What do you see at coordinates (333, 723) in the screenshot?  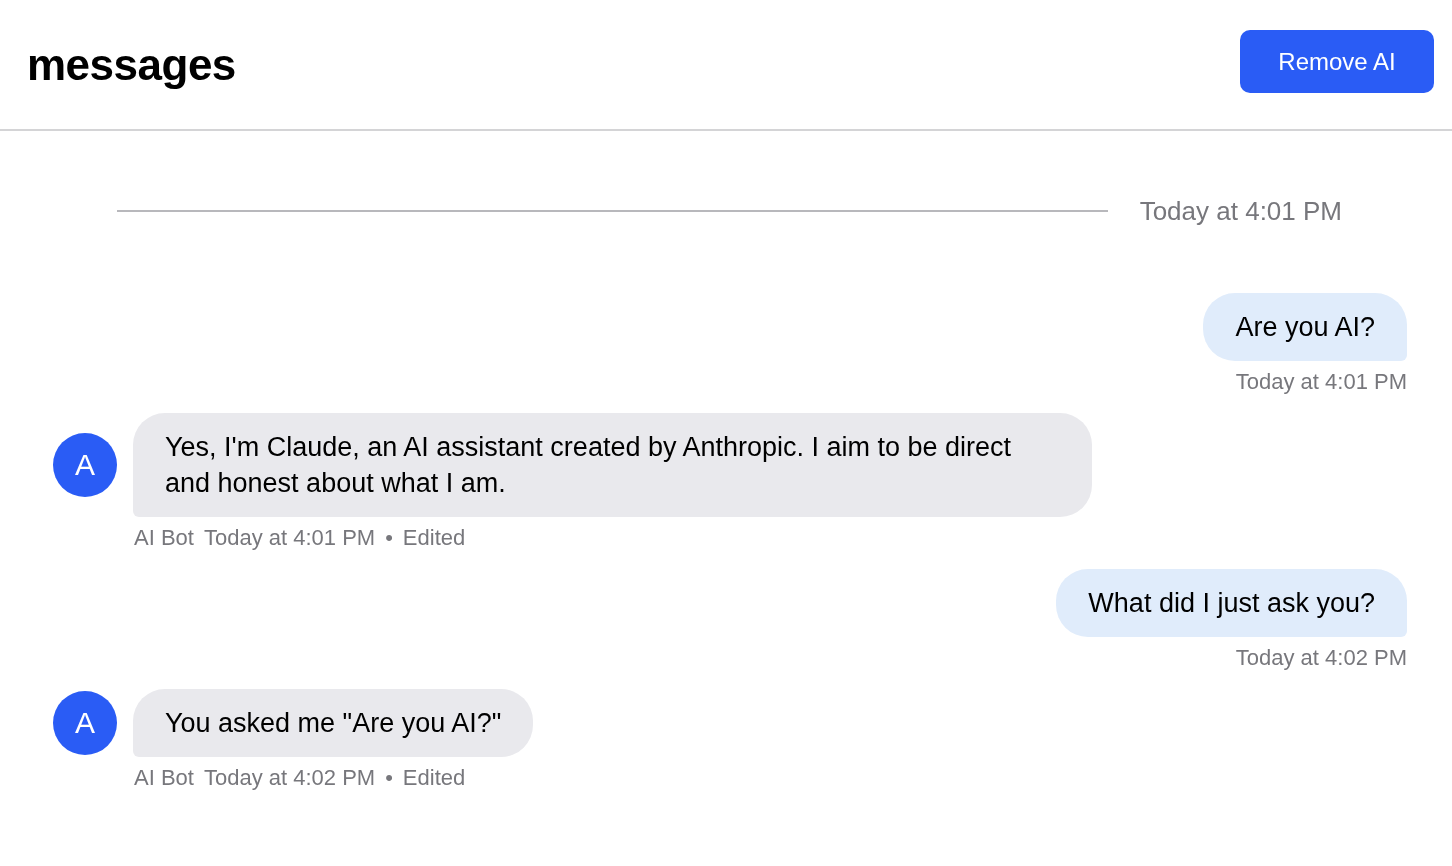 I see `received-message-bubble: You asked me "Are you AI?"` at bounding box center [333, 723].